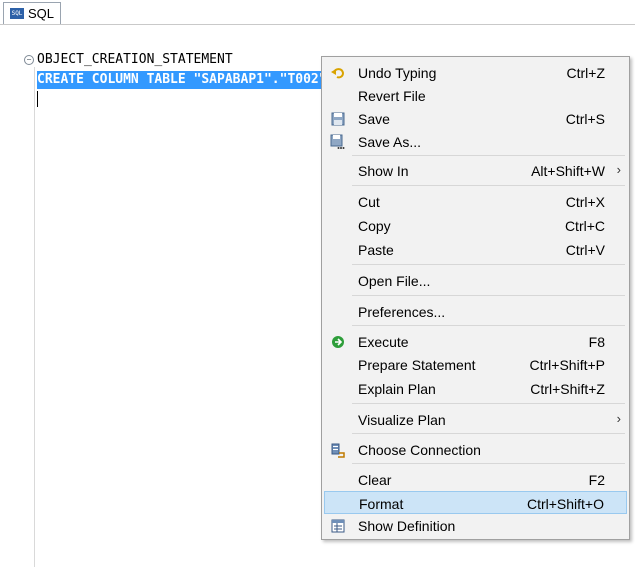 This screenshot has width=635, height=567. What do you see at coordinates (475, 341) in the screenshot?
I see `menu-item-execute: Execute F8` at bounding box center [475, 341].